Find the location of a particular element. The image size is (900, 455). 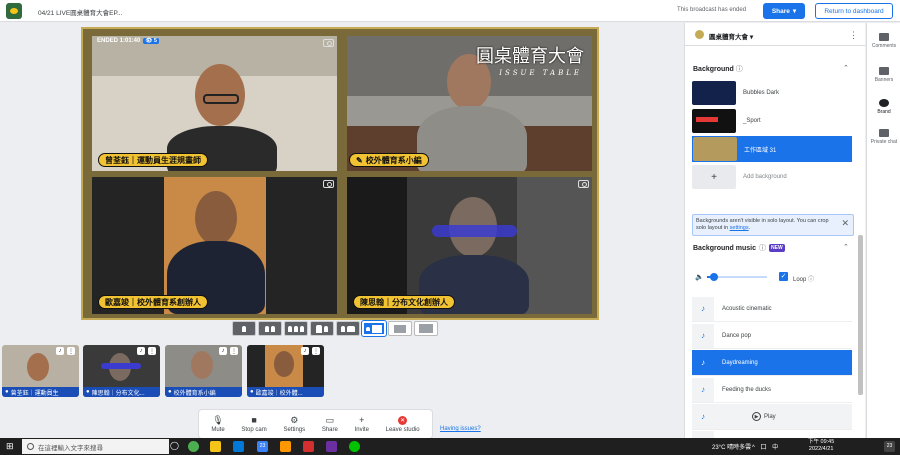

background-option: _Sport is located at coordinates (772, 121).